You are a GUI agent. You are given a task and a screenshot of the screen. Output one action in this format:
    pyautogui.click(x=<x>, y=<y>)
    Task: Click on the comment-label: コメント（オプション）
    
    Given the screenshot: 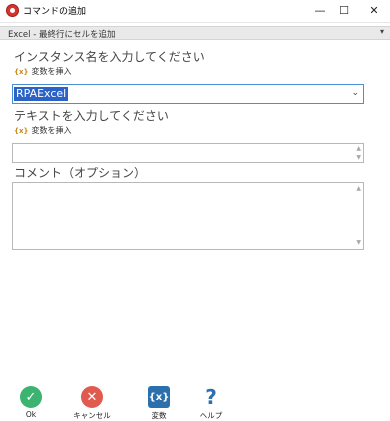 What is the action you would take?
    pyautogui.click(x=80, y=173)
    